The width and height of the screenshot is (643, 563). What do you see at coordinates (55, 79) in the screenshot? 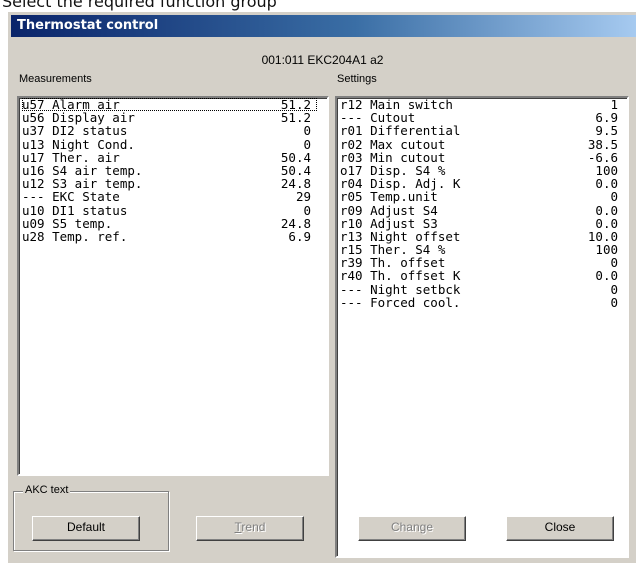
I see `measurements-label: Measurements` at bounding box center [55, 79].